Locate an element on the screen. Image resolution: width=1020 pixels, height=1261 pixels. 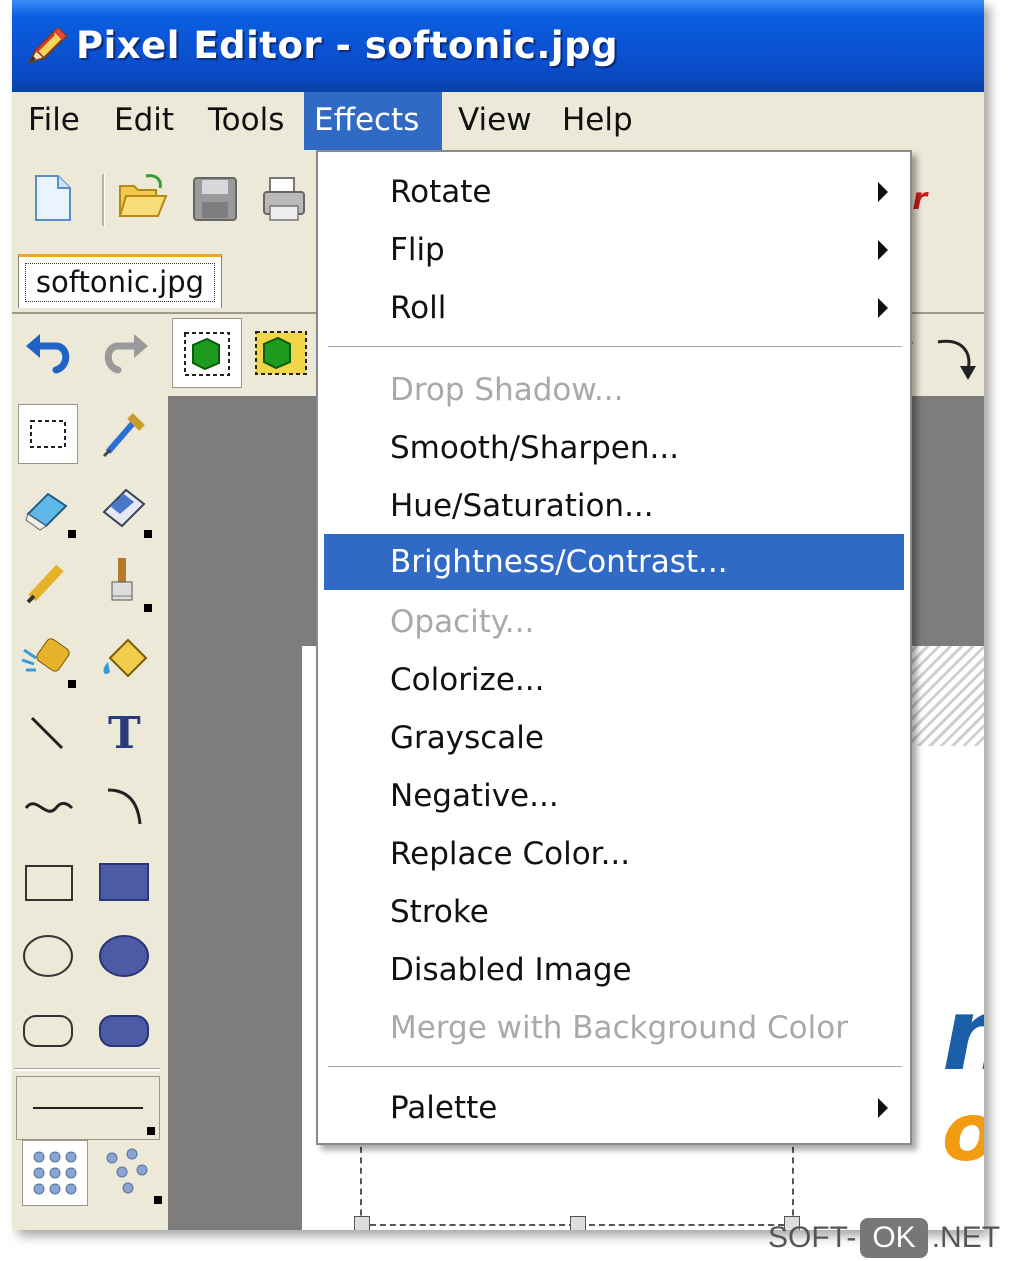
menu-item-flip: Flip is located at coordinates (614, 250).